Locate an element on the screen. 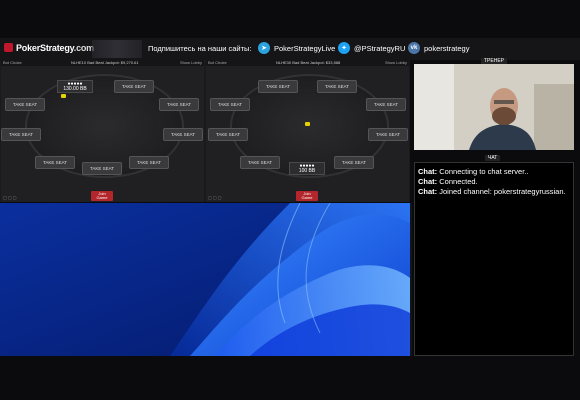  jackpot-text: NLHE10 Bad Beat Jackpot: $9,270.61 is located at coordinates (105, 62).